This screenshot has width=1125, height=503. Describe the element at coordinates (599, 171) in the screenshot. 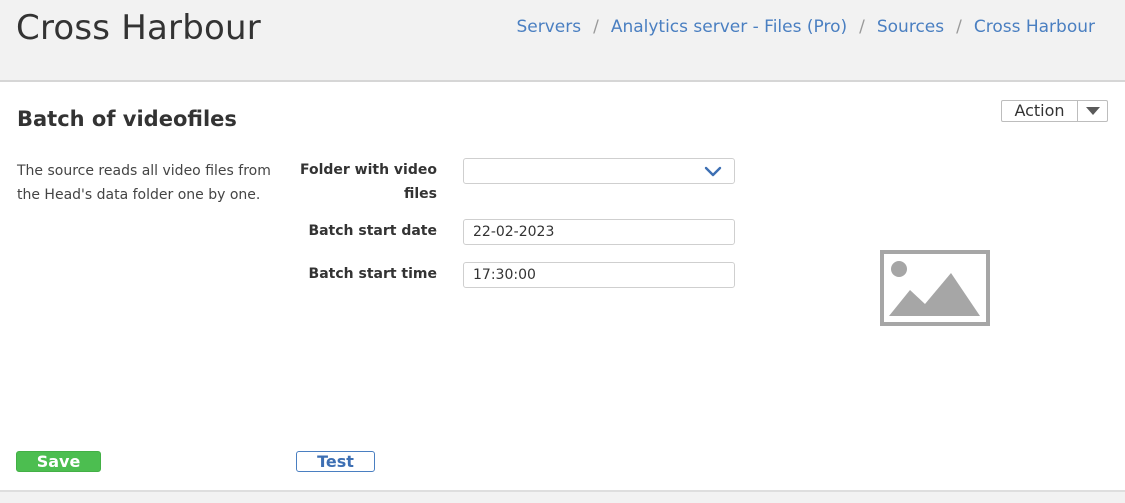

I see `folder-select` at that location.